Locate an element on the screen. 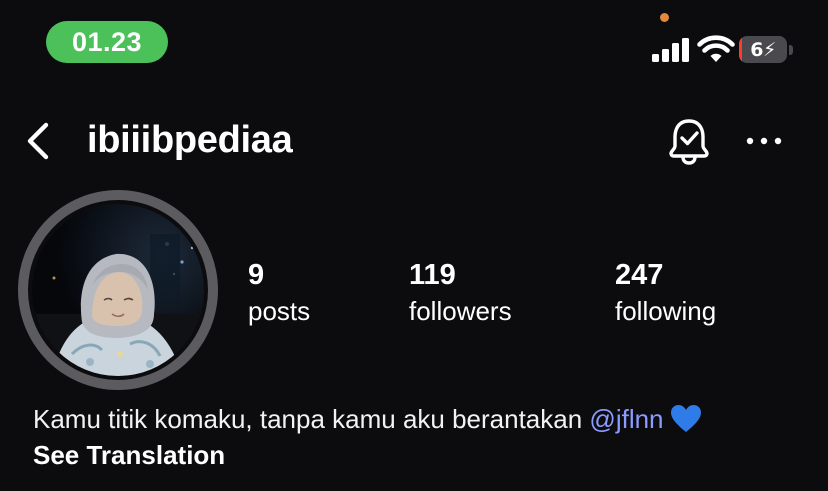  wifi-icon is located at coordinates (716, 48).